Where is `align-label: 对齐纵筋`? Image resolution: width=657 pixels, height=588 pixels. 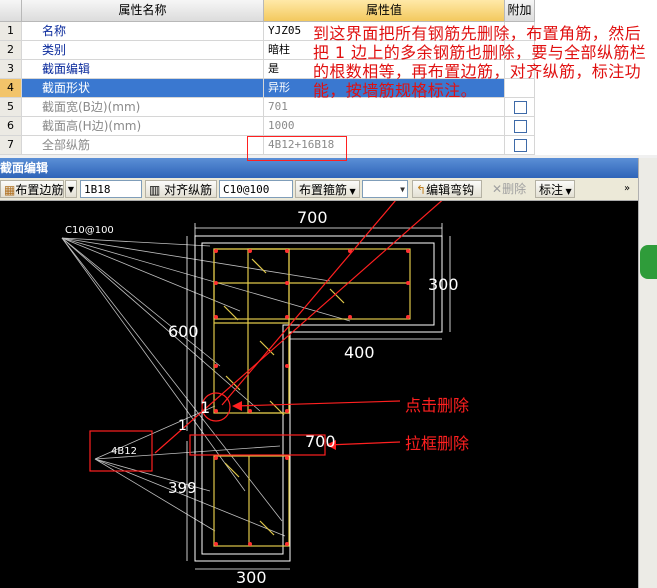 align-label: 对齐纵筋 is located at coordinates (188, 190).